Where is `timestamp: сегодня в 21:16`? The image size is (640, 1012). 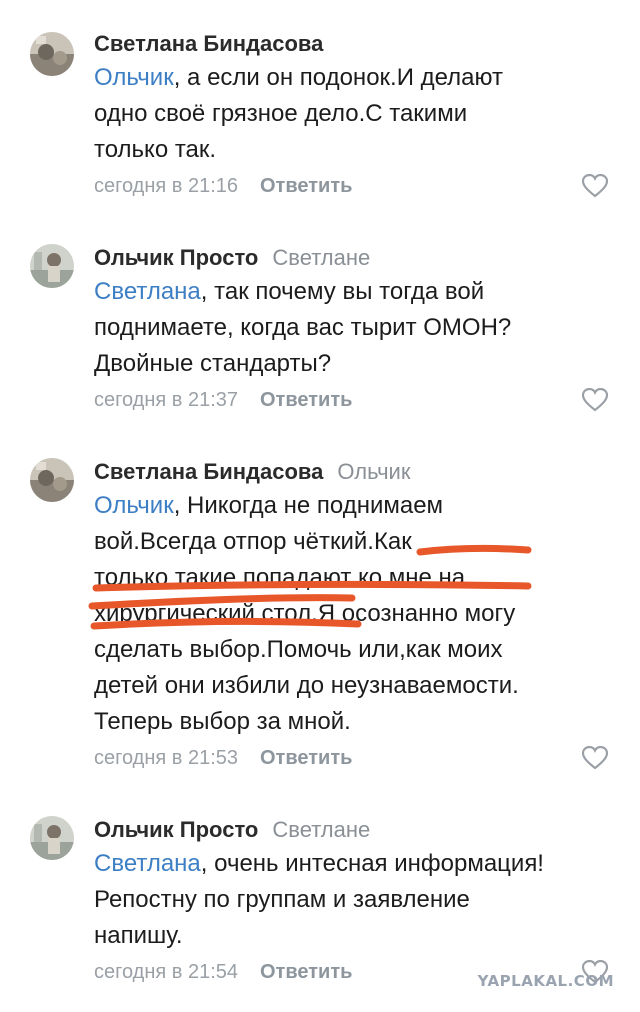
timestamp: сегодня в 21:16 is located at coordinates (166, 186).